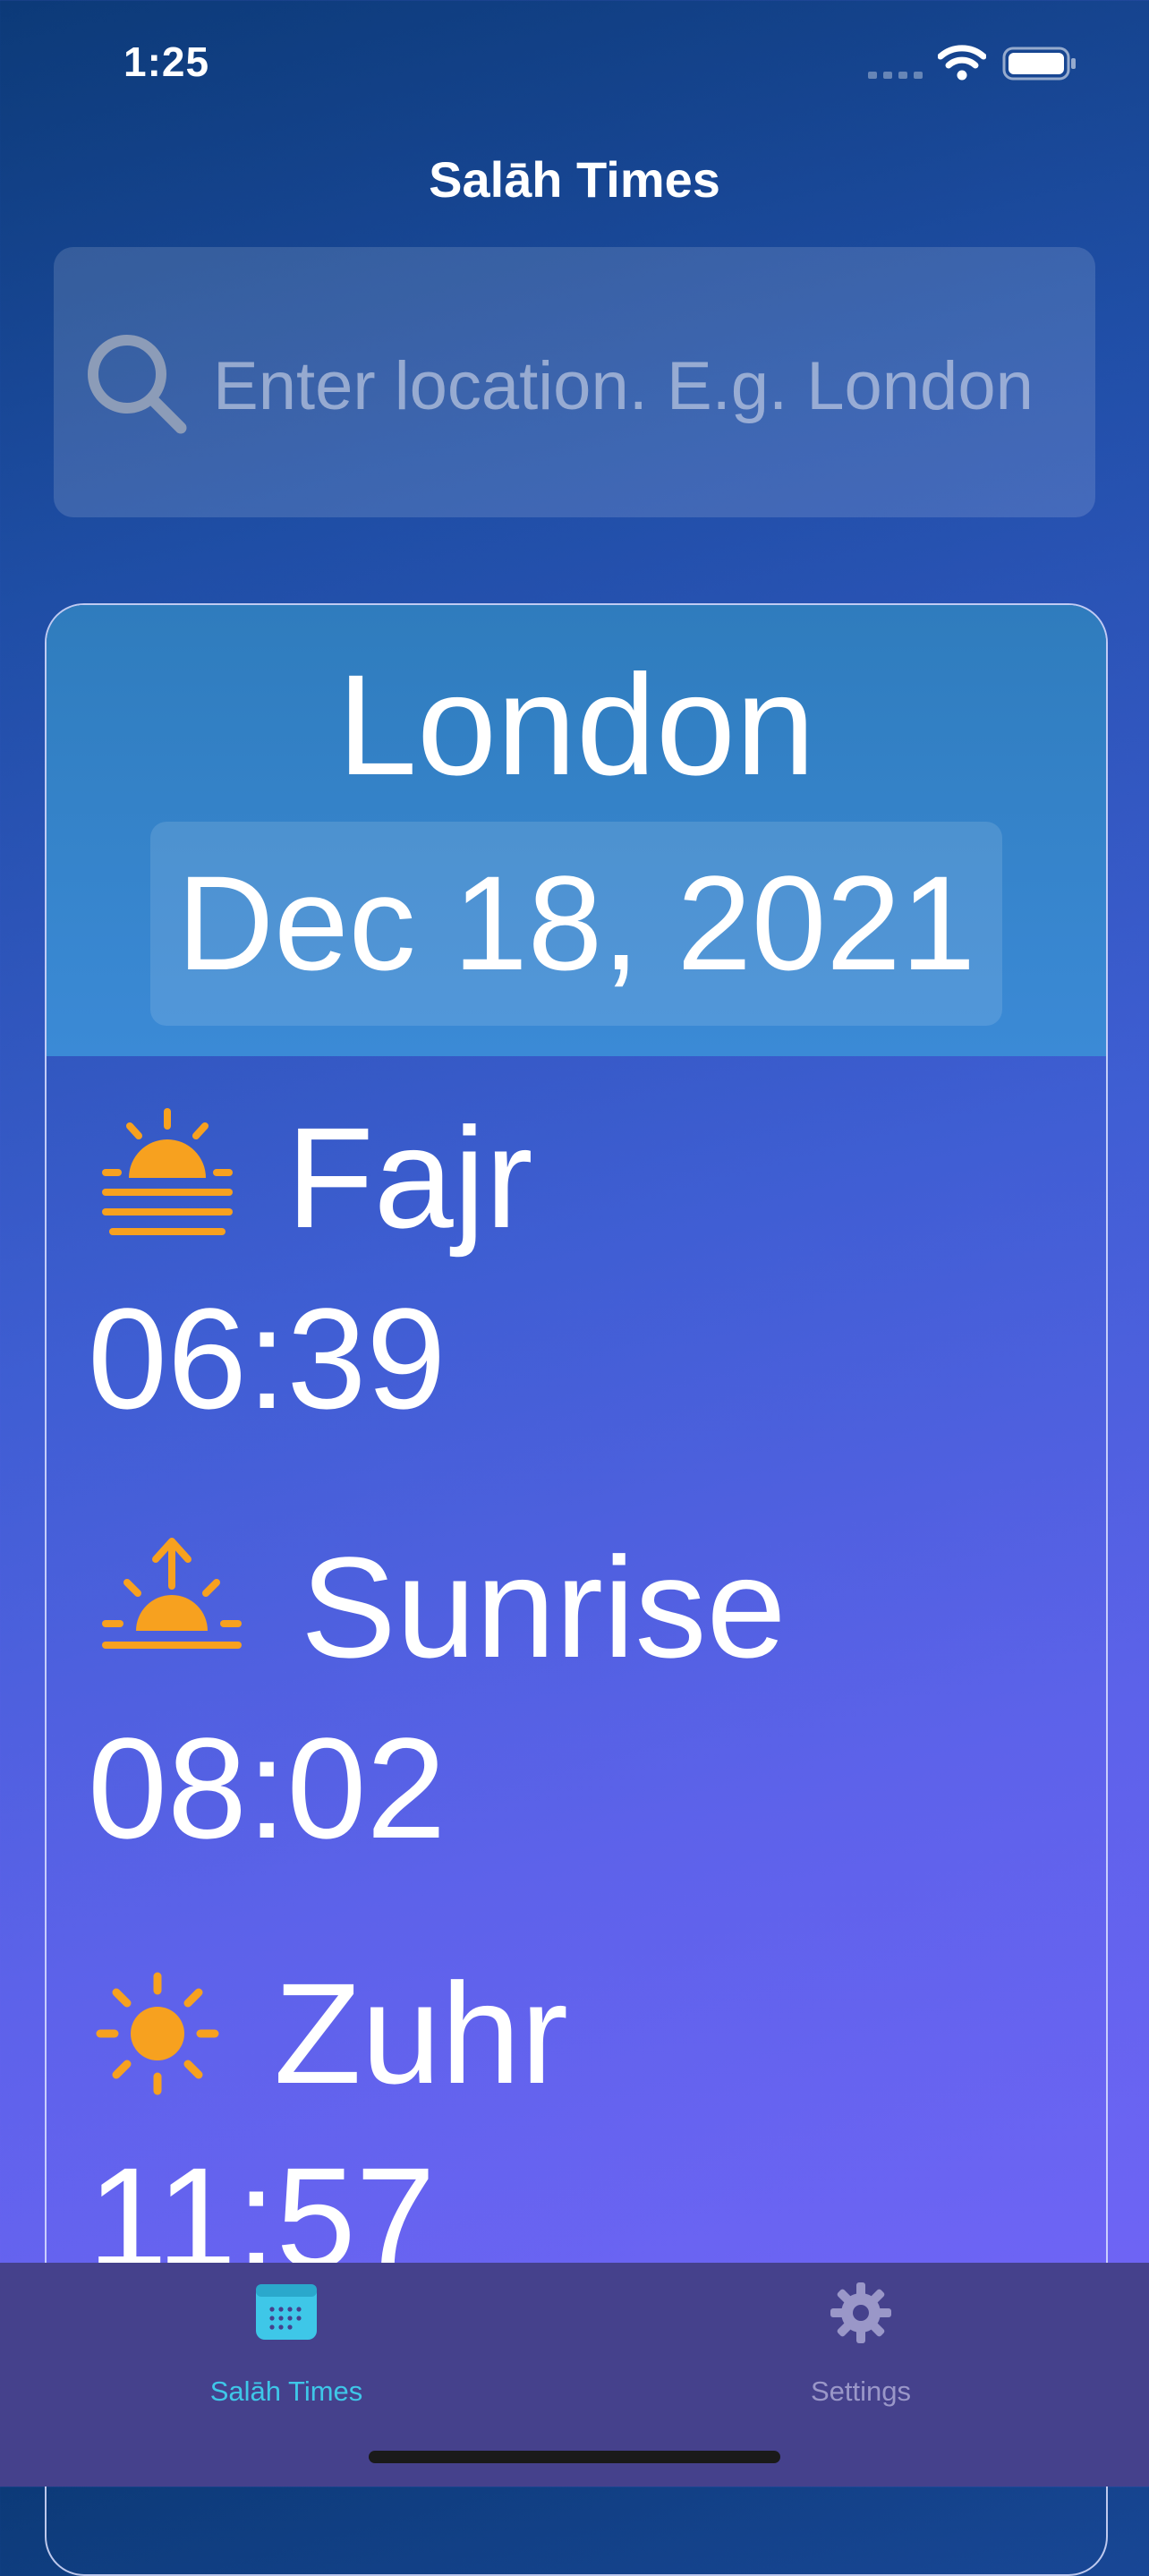 The image size is (1149, 2576). I want to click on home-indicator, so click(574, 2457).